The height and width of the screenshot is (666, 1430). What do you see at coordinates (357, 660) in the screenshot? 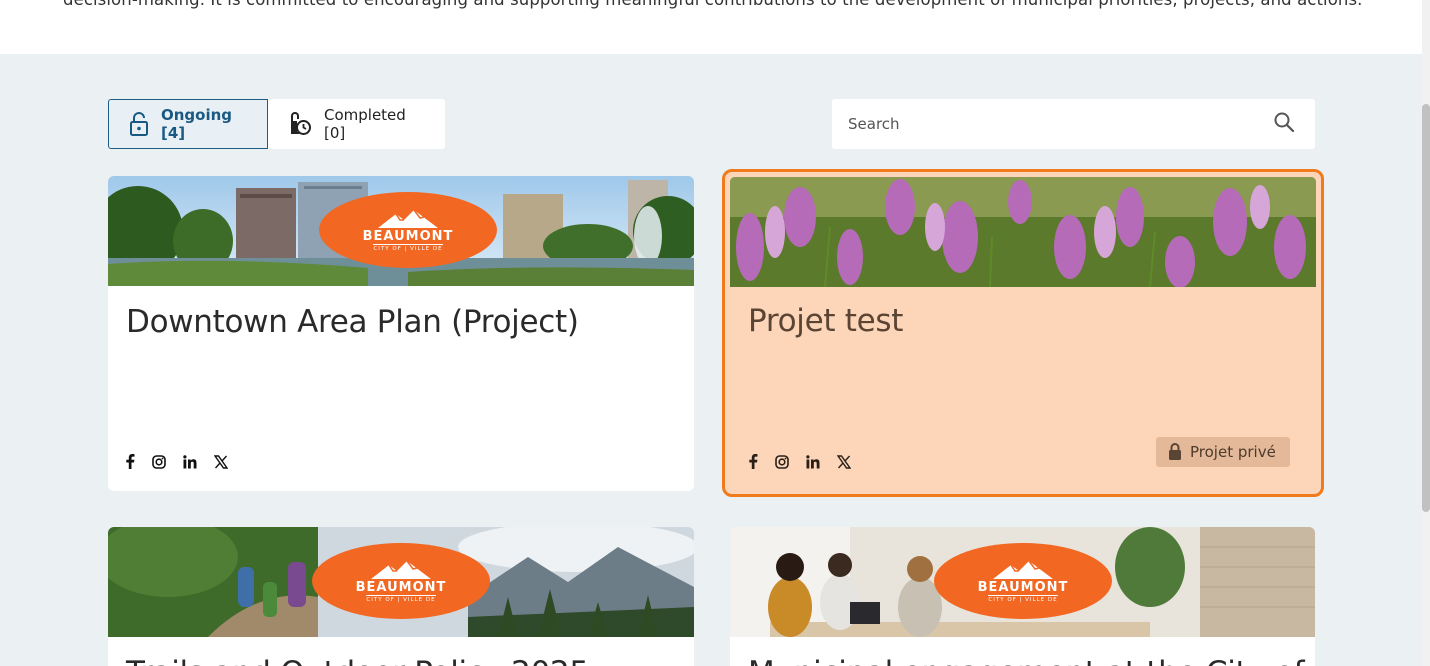
I see `card-title: Trails and Outdoor Policy 2025` at bounding box center [357, 660].